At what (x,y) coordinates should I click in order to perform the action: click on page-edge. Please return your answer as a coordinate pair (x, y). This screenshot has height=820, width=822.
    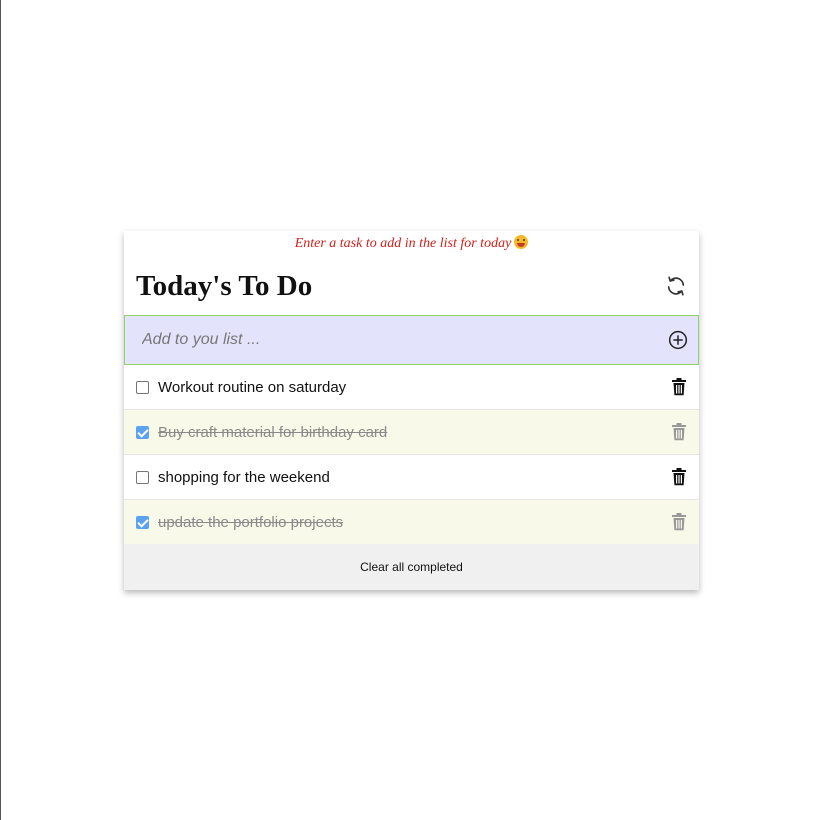
    Looking at the image, I should click on (0, 410).